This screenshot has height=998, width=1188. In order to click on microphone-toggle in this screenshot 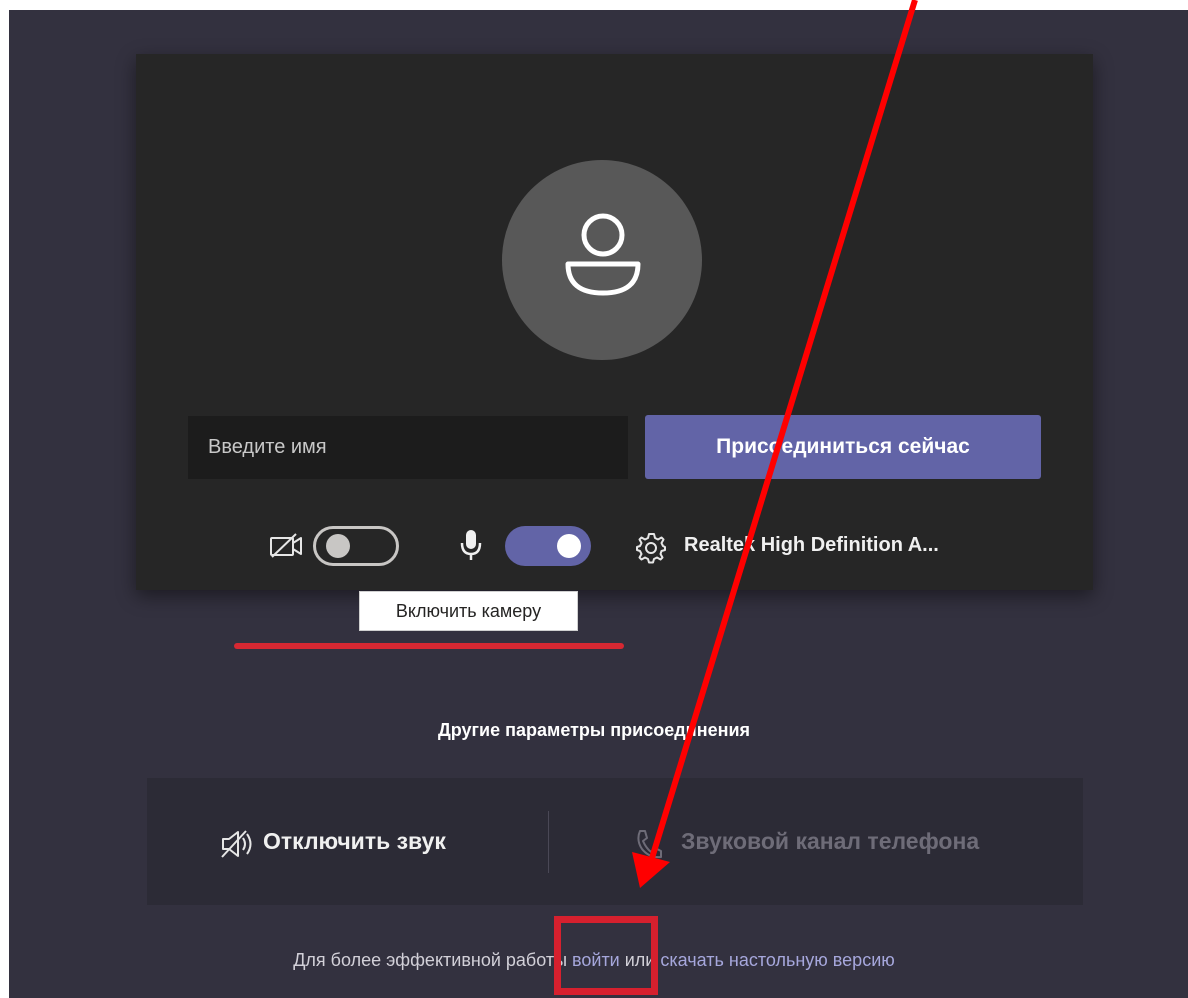, I will do `click(548, 546)`.